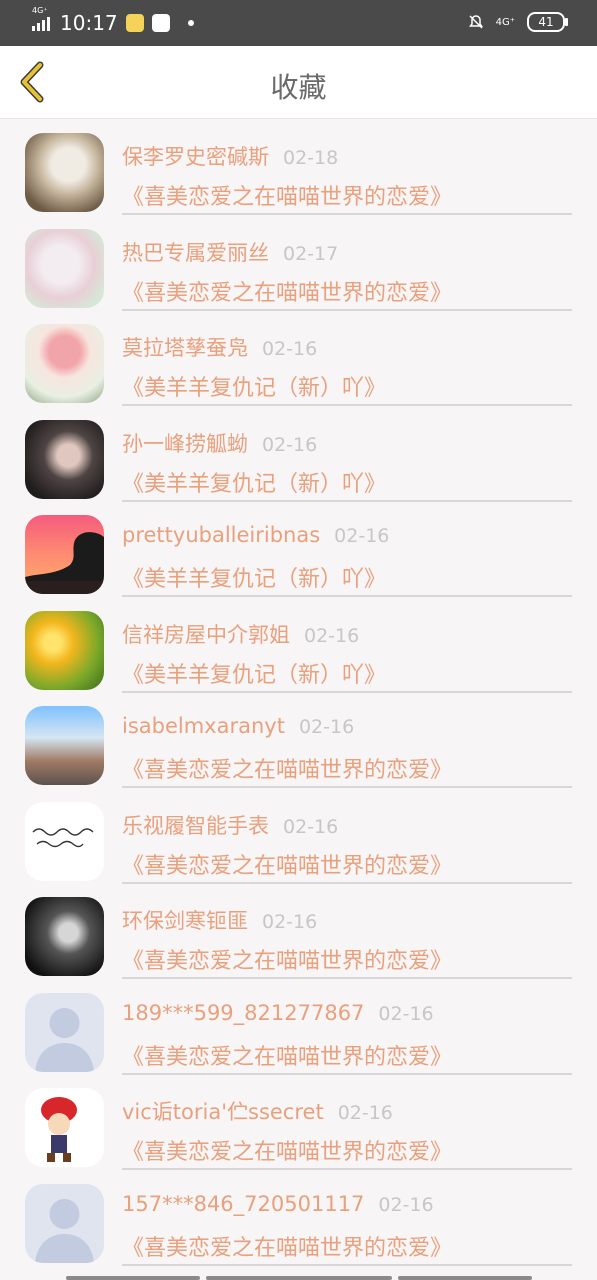 This screenshot has height=1280, width=597. What do you see at coordinates (298, 1218) in the screenshot?
I see `list-item: 157***846_720501117 02-16 《喜美恋爱之在喵喵世界的恋爱》` at bounding box center [298, 1218].